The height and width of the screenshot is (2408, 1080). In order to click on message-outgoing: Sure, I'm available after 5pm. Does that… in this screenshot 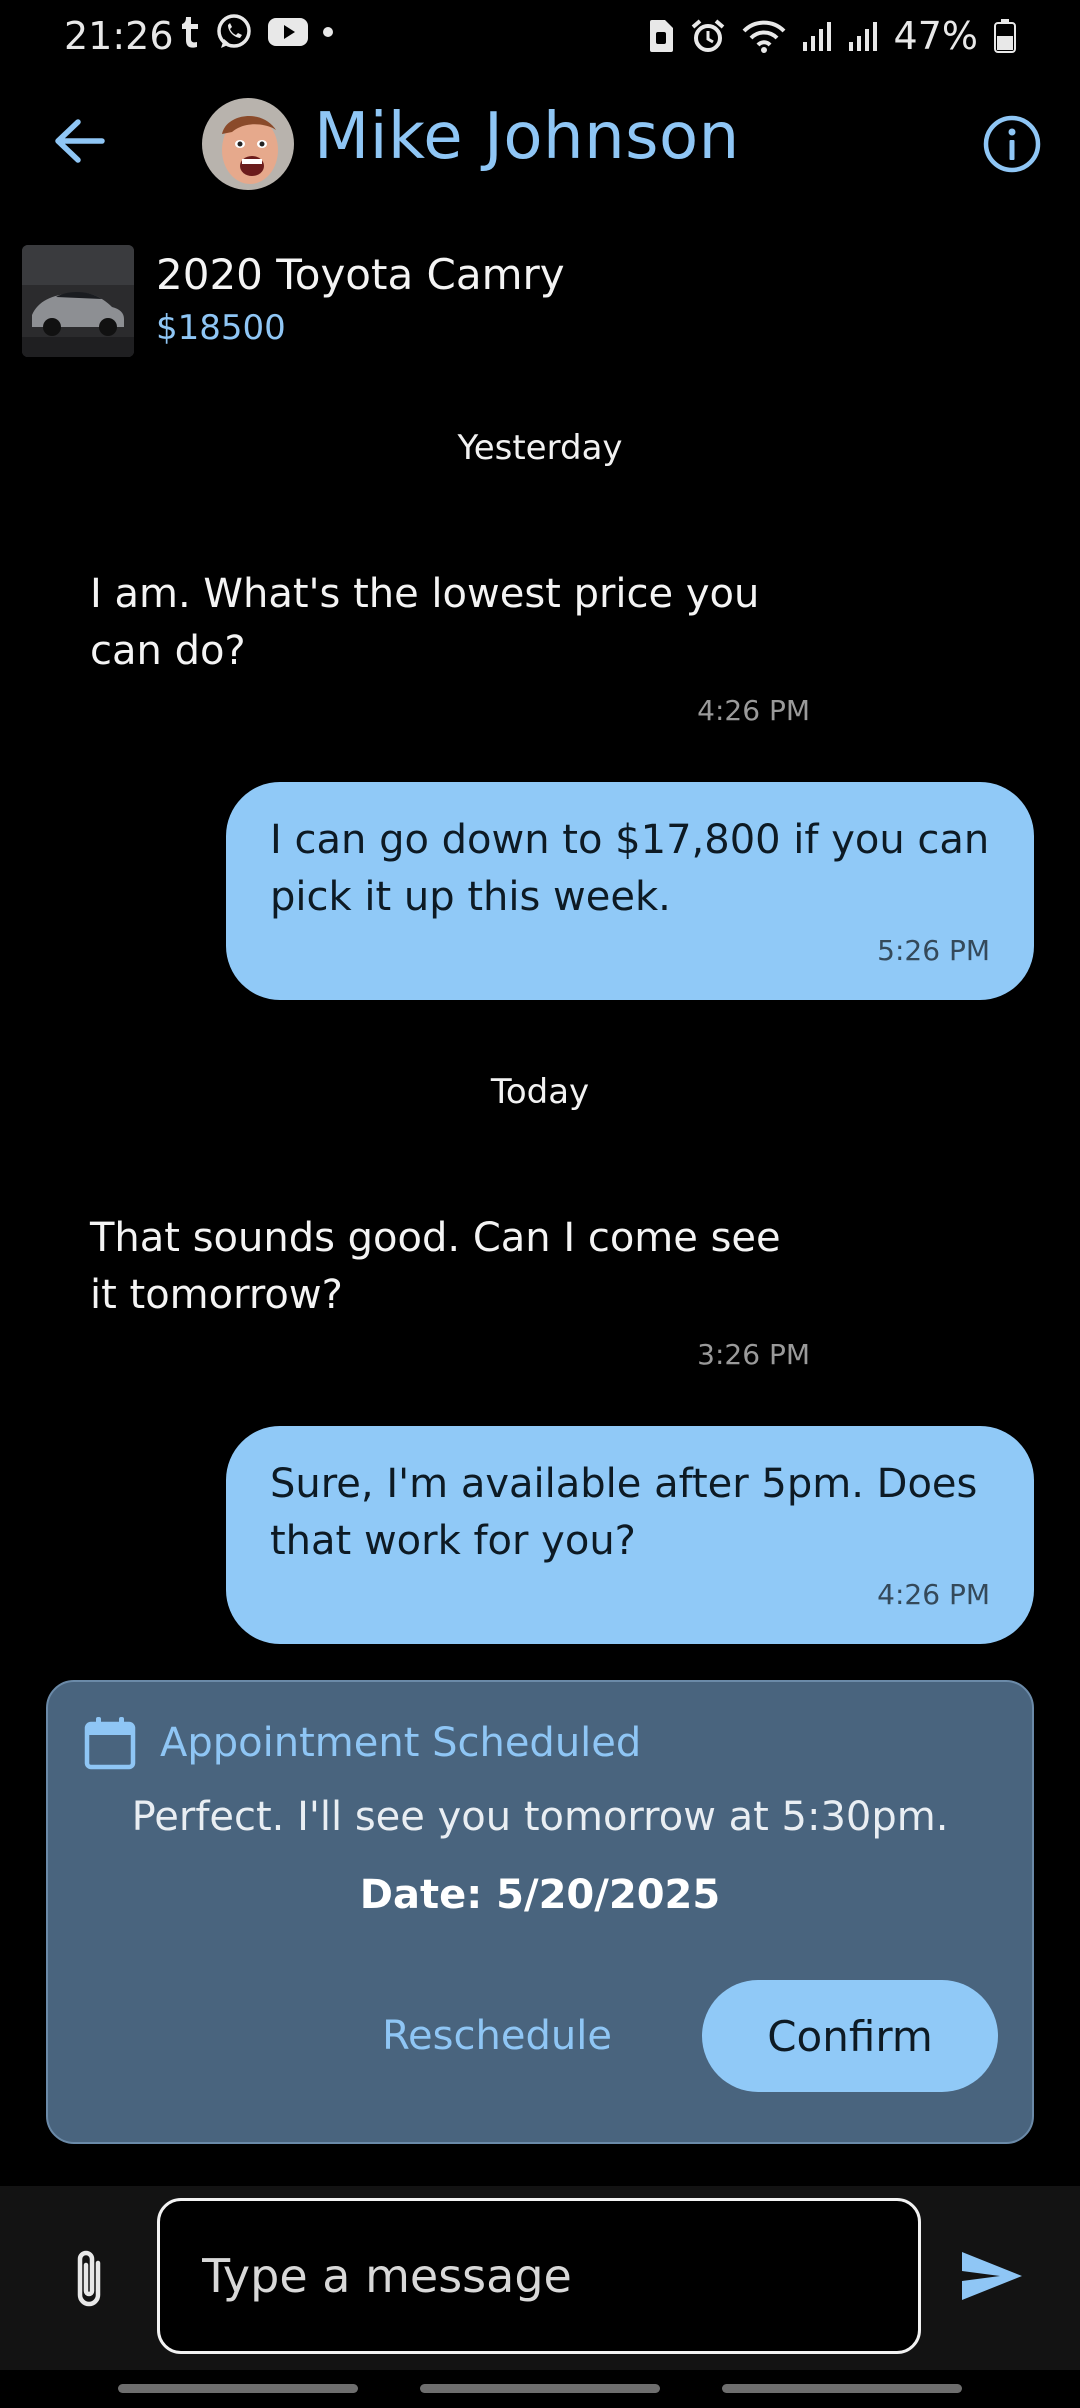, I will do `click(630, 1535)`.